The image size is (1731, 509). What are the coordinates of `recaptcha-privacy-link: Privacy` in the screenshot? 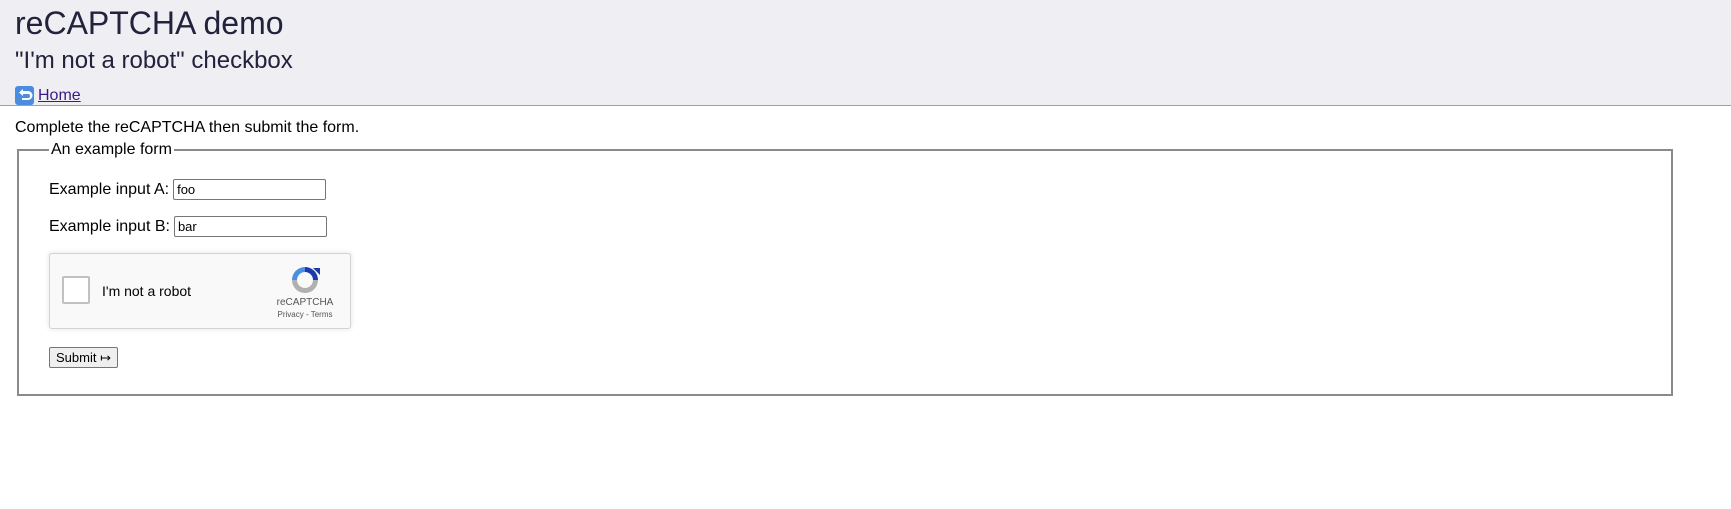 It's located at (291, 314).